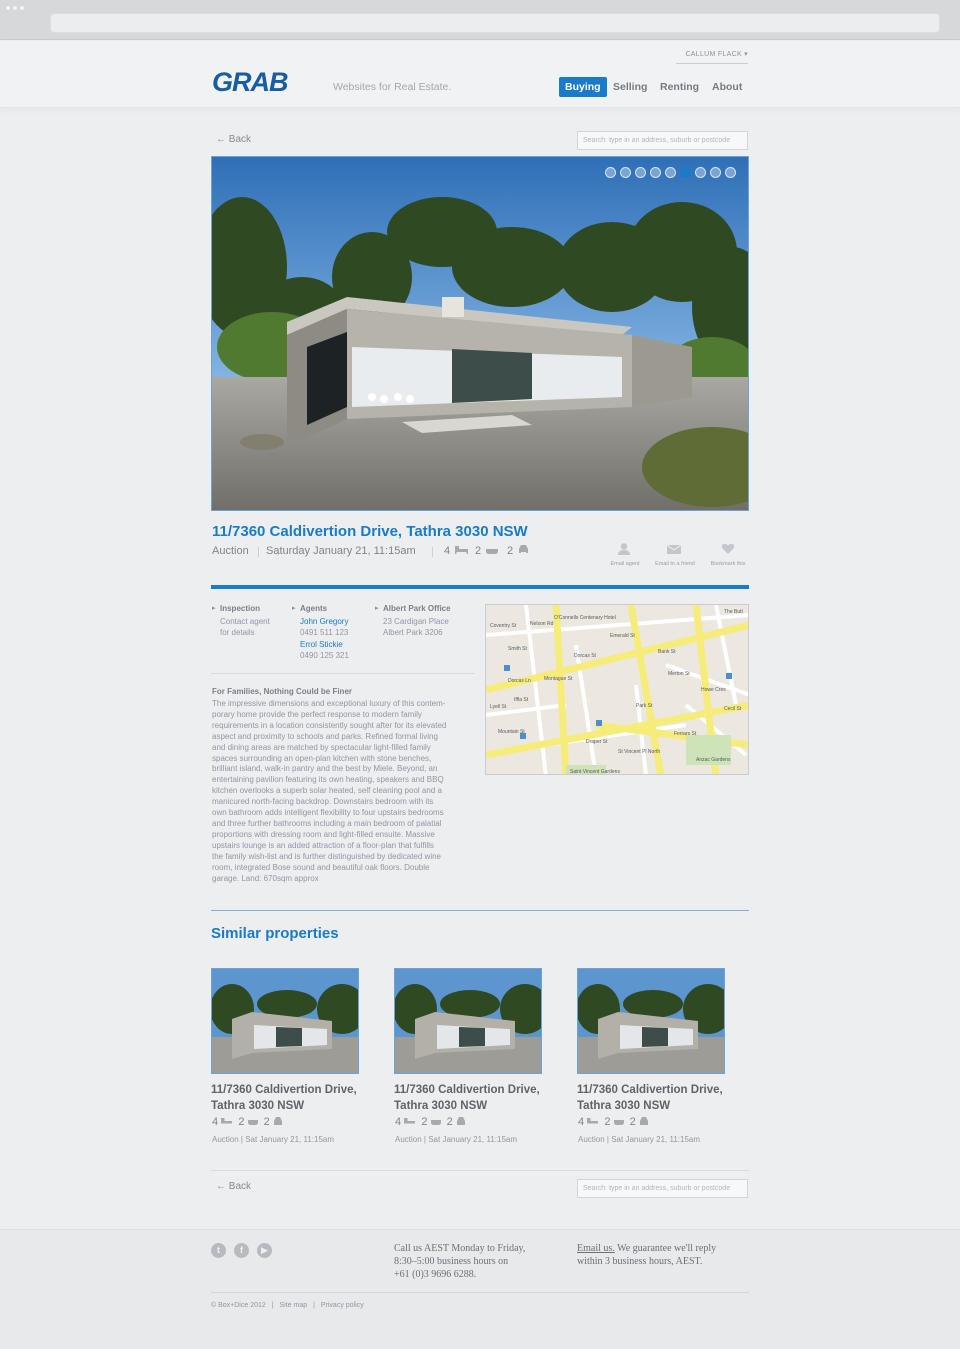 This screenshot has height=1349, width=960. I want to click on map-street-label: Merton St, so click(679, 674).